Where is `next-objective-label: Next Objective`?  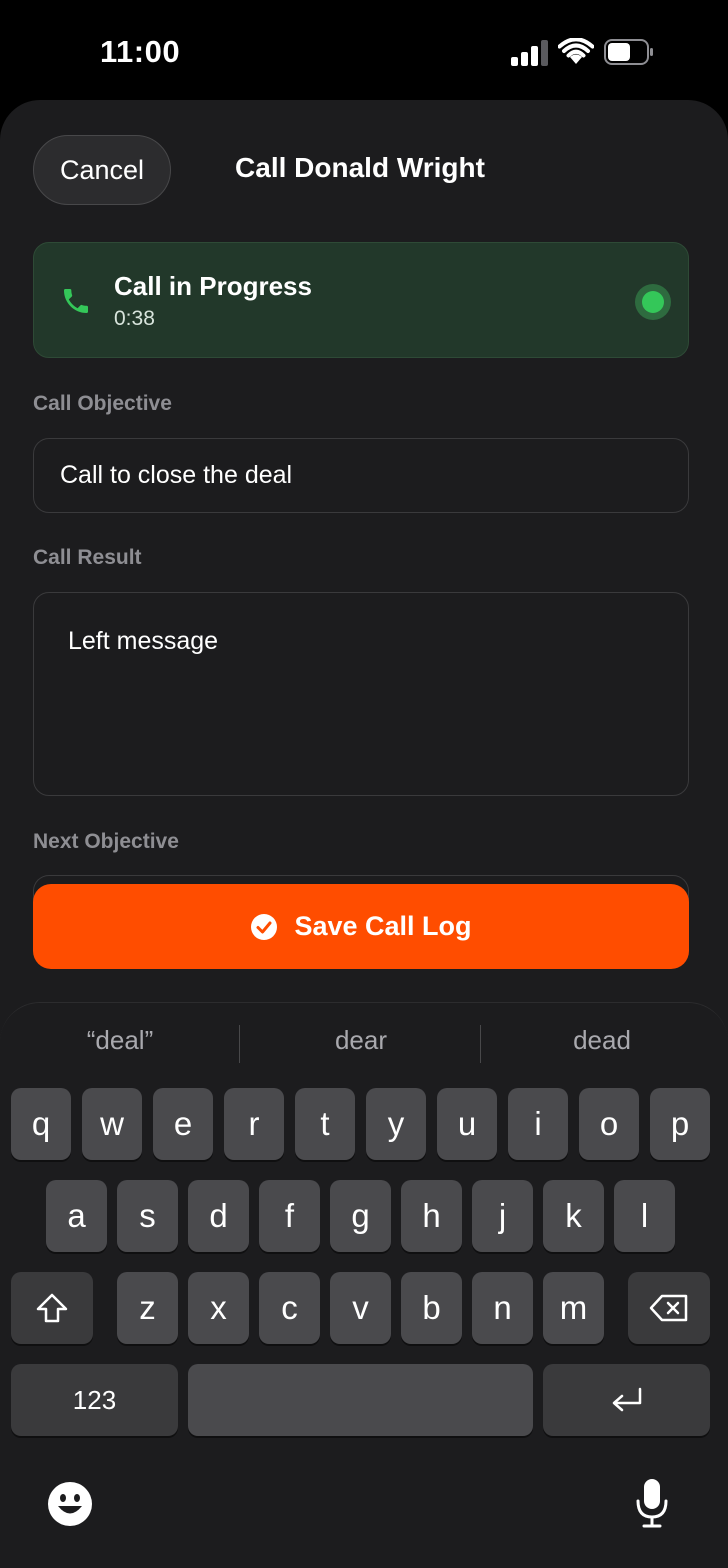 next-objective-label: Next Objective is located at coordinates (106, 841).